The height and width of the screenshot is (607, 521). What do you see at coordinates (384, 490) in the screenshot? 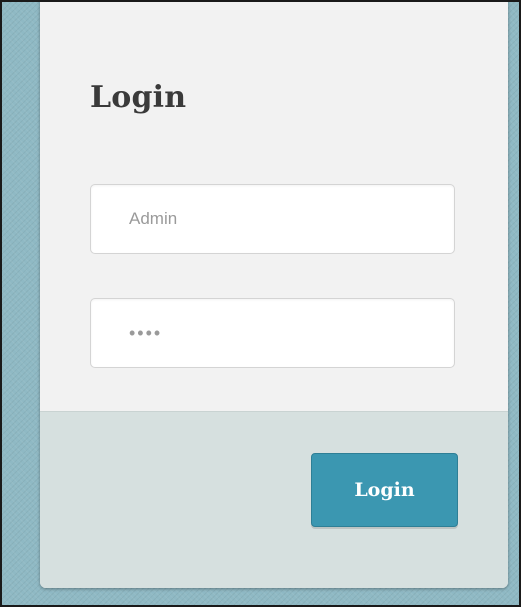
I see `login-button: Login` at bounding box center [384, 490].